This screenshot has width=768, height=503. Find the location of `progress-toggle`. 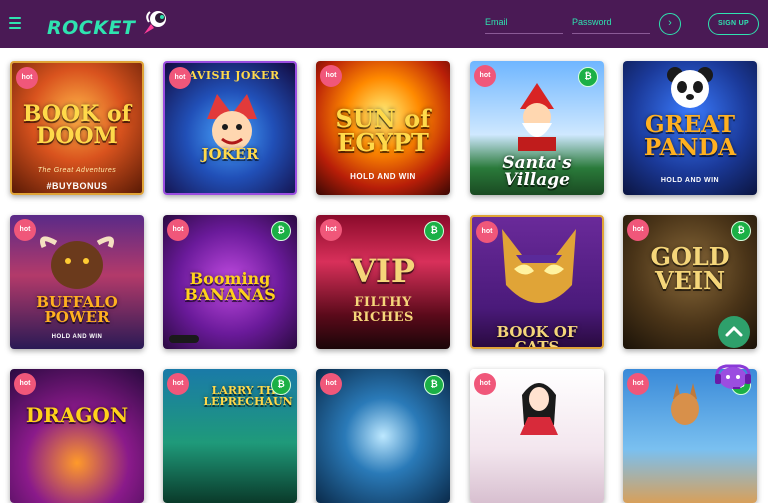

progress-toggle is located at coordinates (184, 339).